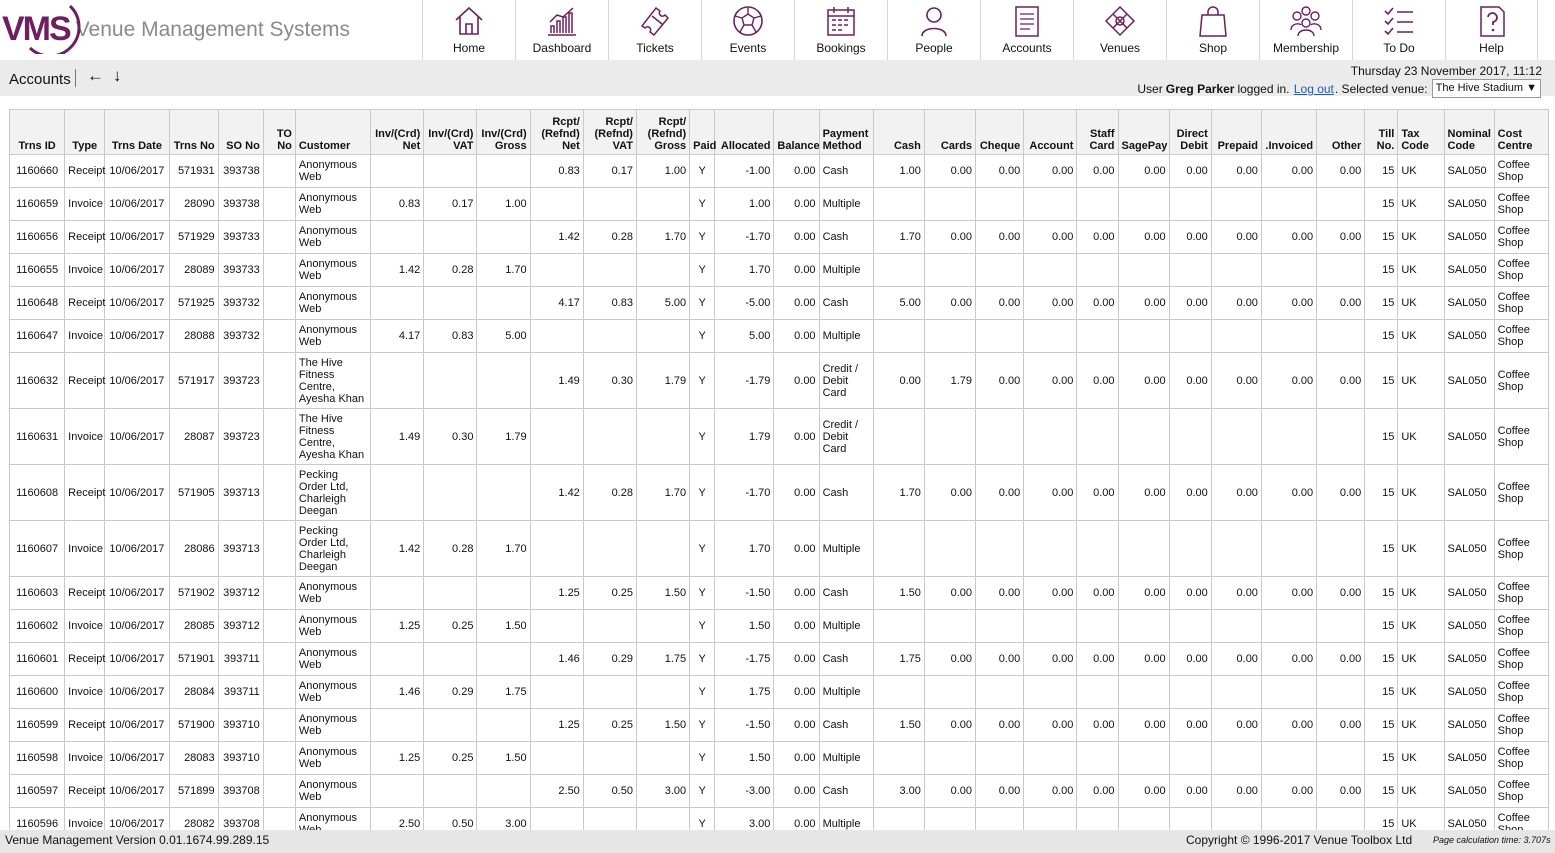  I want to click on nav-events: Events, so click(747, 30).